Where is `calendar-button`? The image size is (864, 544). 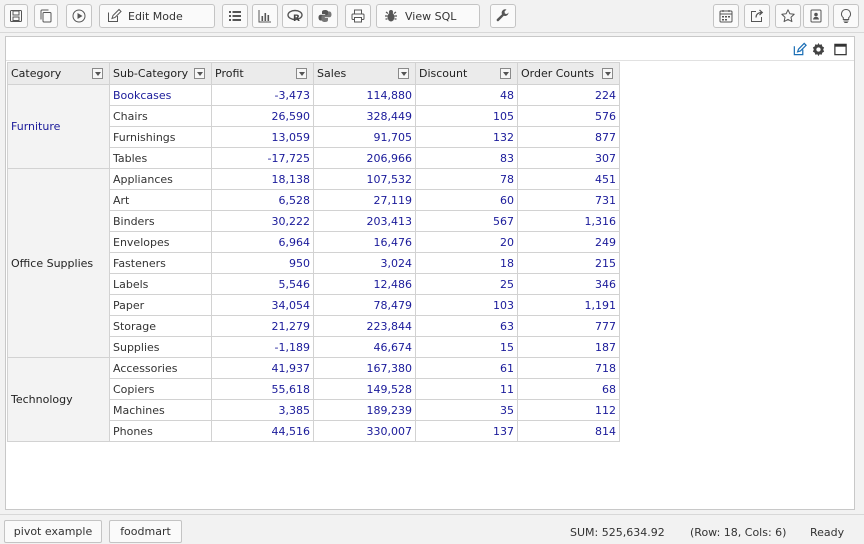
calendar-button is located at coordinates (726, 16).